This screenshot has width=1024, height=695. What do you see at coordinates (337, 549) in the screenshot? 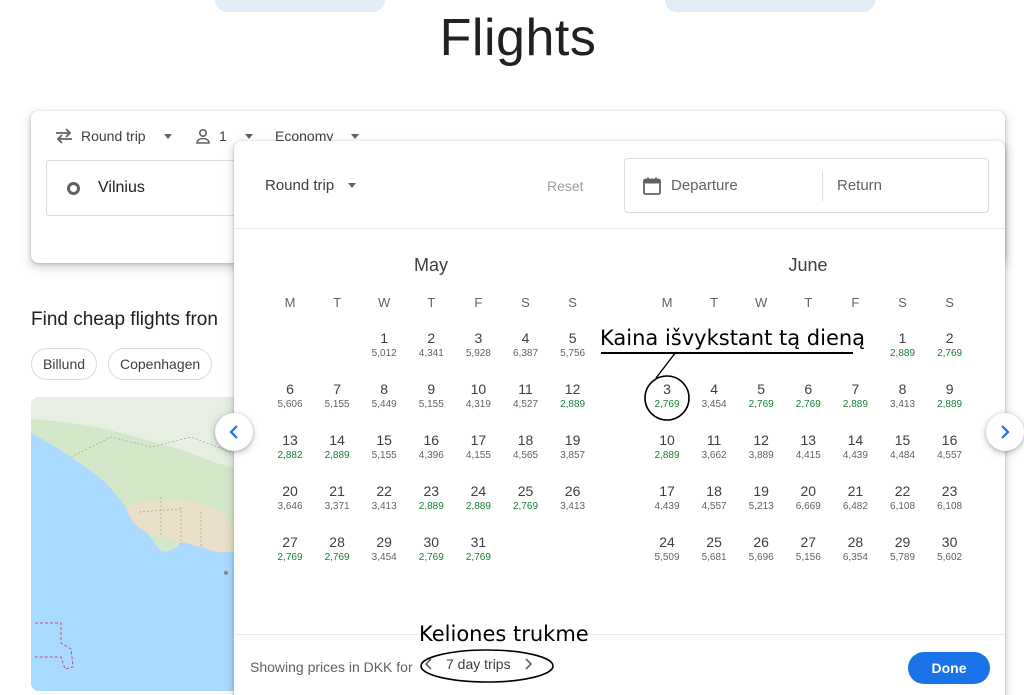
I see `calendar-day: 28 2,769` at bounding box center [337, 549].